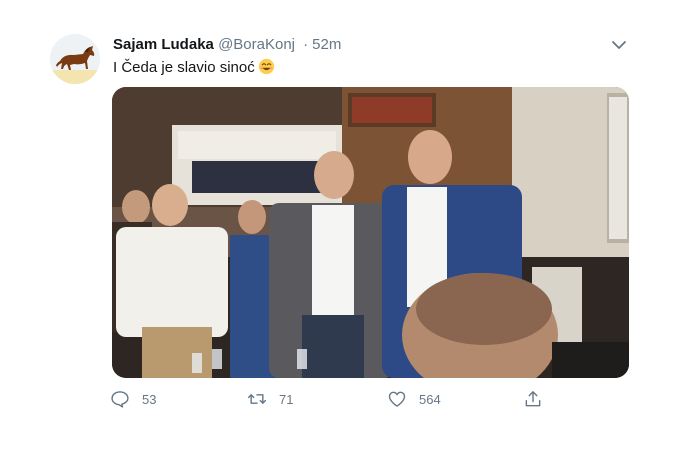 The width and height of the screenshot is (700, 460). What do you see at coordinates (256, 44) in the screenshot?
I see `author-handle: @BoraKonj` at bounding box center [256, 44].